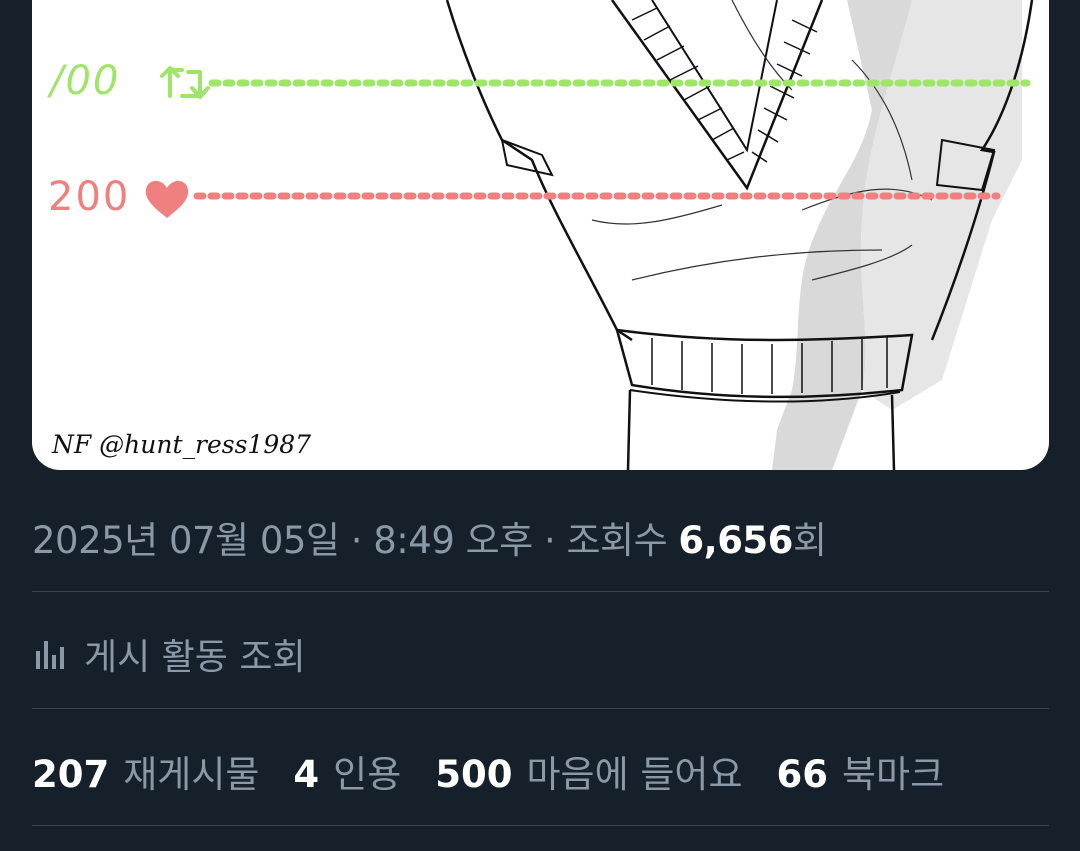  I want to click on reposts-label: 재게시물, so click(191, 774).